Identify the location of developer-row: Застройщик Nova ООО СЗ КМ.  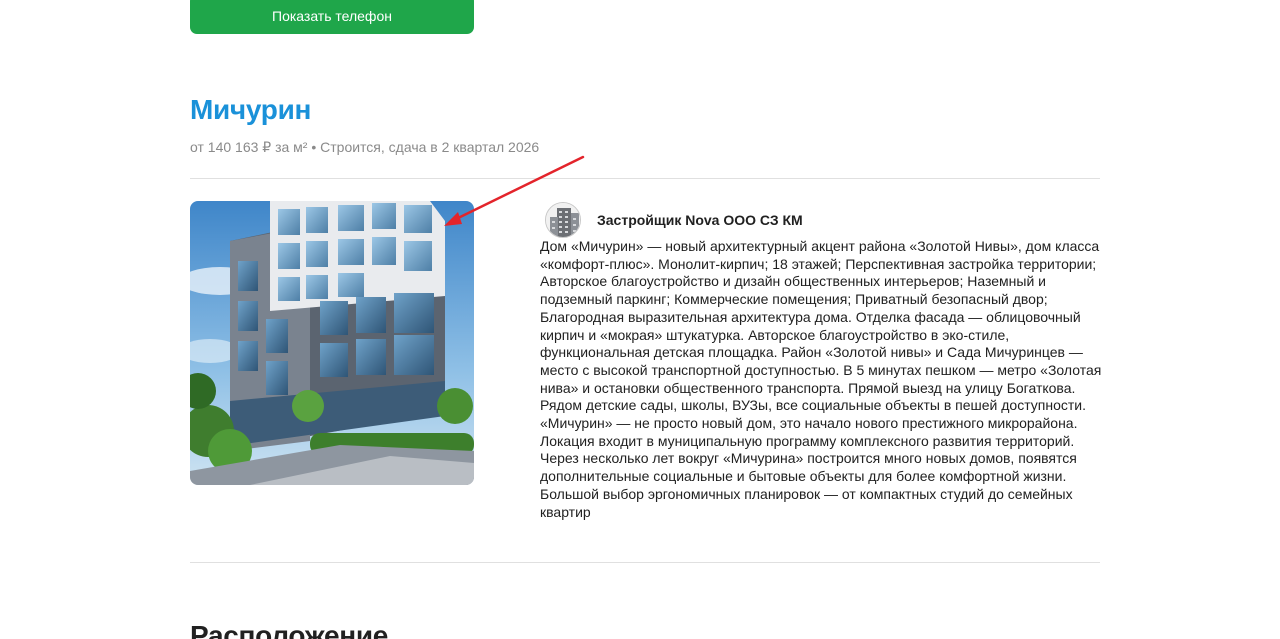
(674, 220).